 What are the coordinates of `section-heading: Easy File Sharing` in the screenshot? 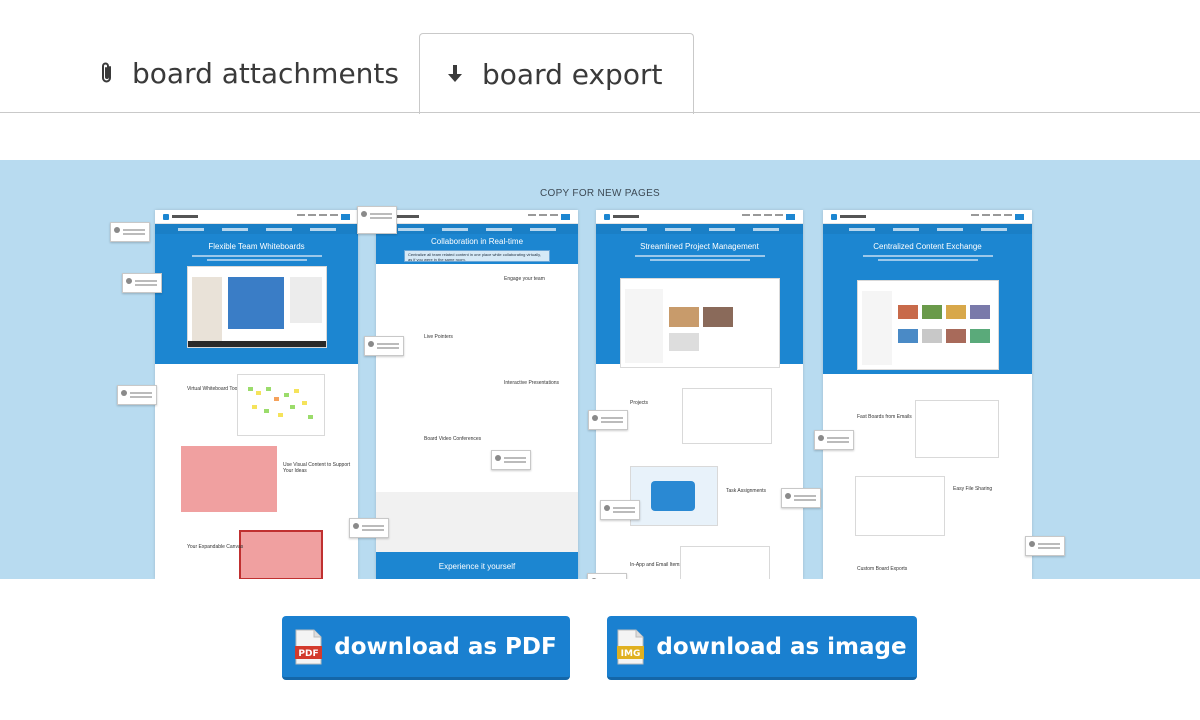 It's located at (973, 489).